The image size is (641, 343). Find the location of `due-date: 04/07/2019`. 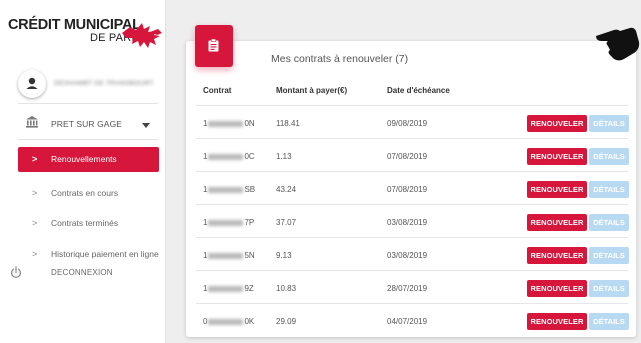

due-date: 04/07/2019 is located at coordinates (407, 321).